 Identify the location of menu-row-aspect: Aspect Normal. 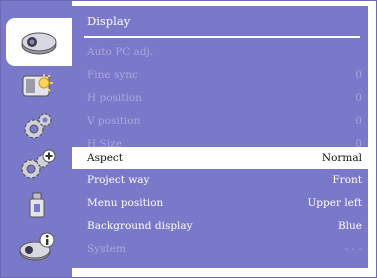
(220, 158).